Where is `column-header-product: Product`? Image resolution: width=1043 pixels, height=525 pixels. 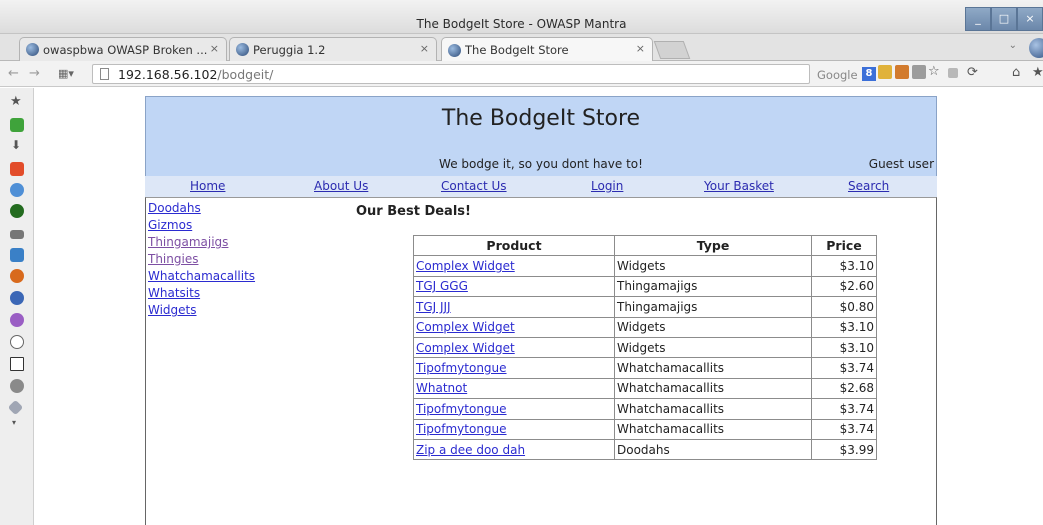
column-header-product: Product is located at coordinates (514, 245).